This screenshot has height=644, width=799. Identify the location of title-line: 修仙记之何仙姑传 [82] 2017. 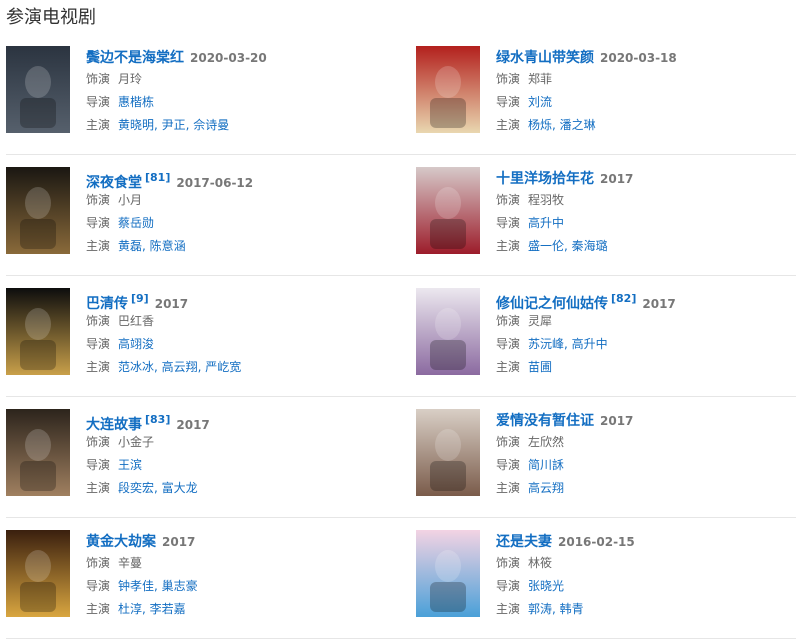
(646, 300).